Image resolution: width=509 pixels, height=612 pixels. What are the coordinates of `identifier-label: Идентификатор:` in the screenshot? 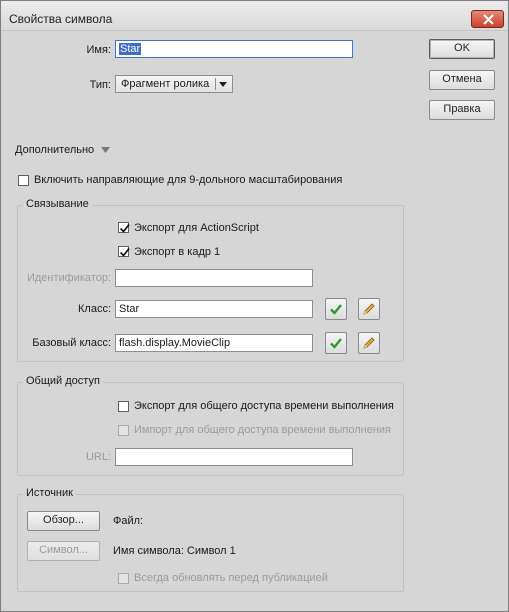 It's located at (68, 278).